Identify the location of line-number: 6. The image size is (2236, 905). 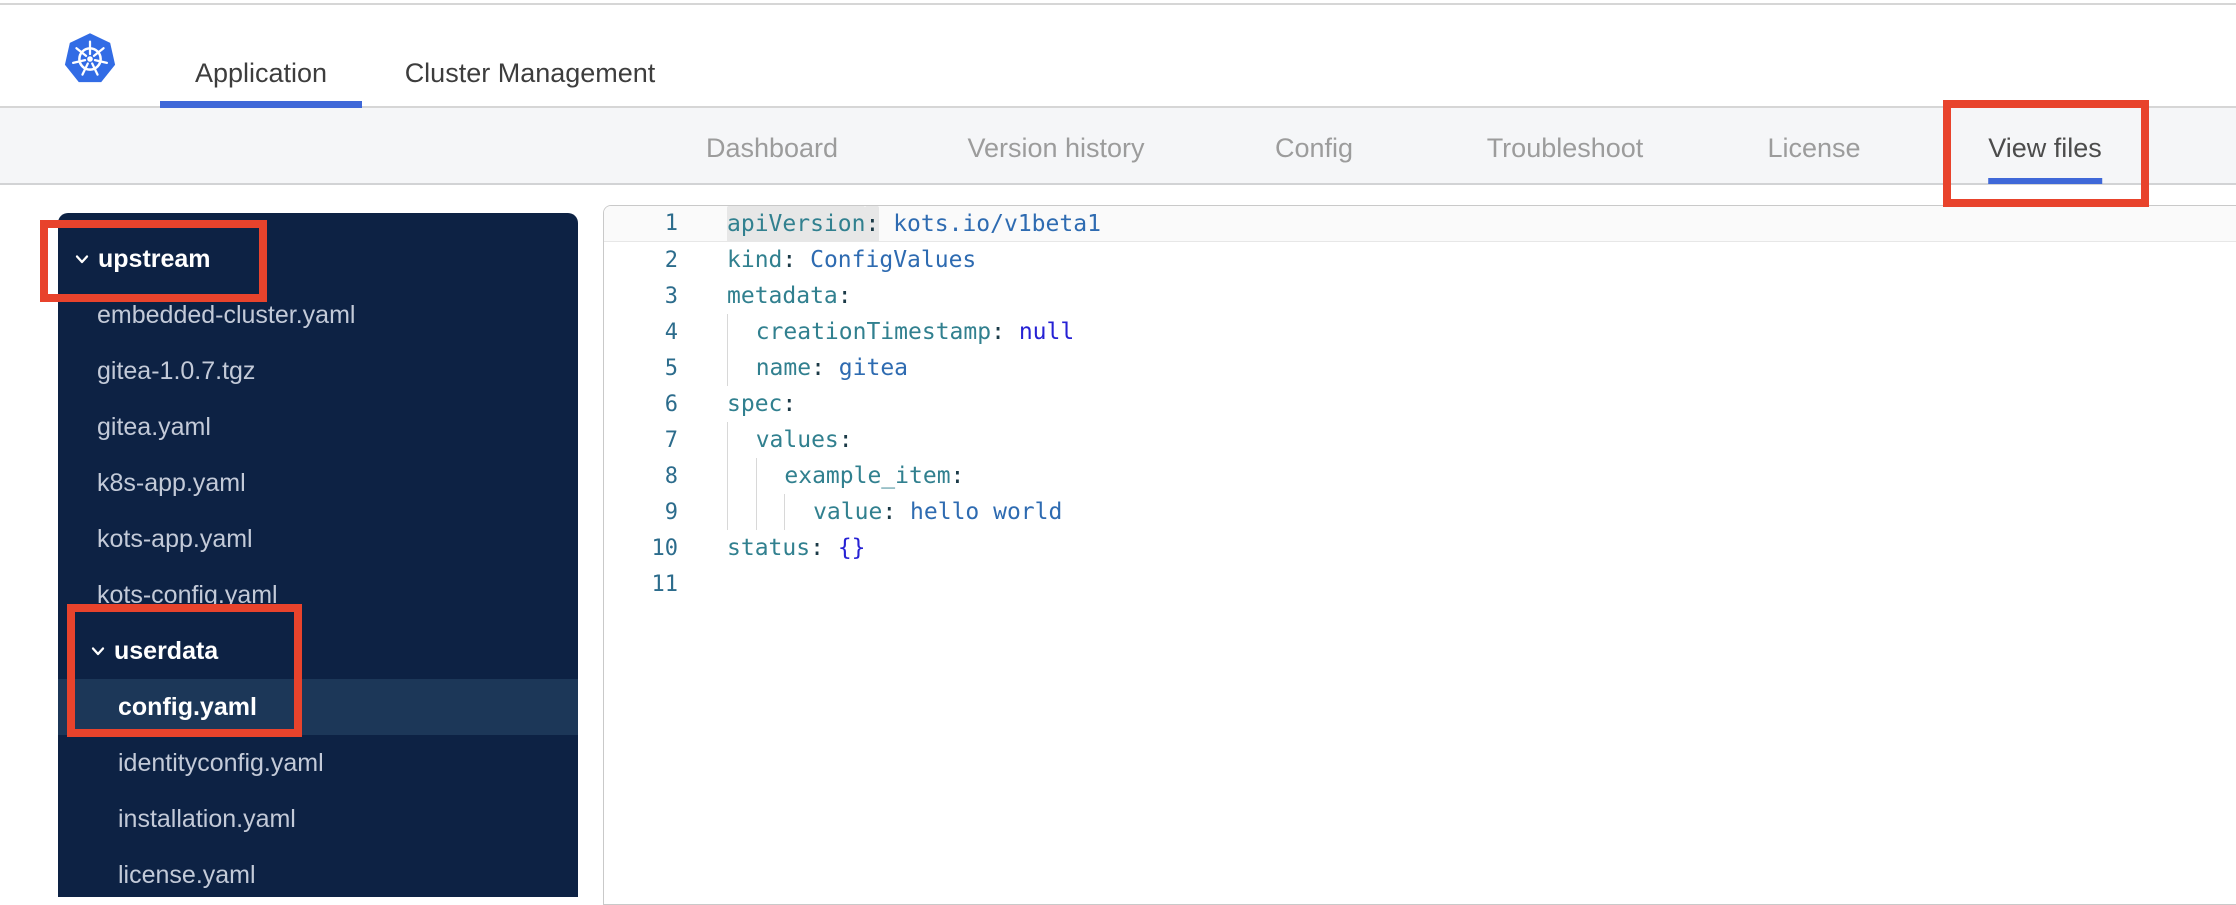
(671, 404).